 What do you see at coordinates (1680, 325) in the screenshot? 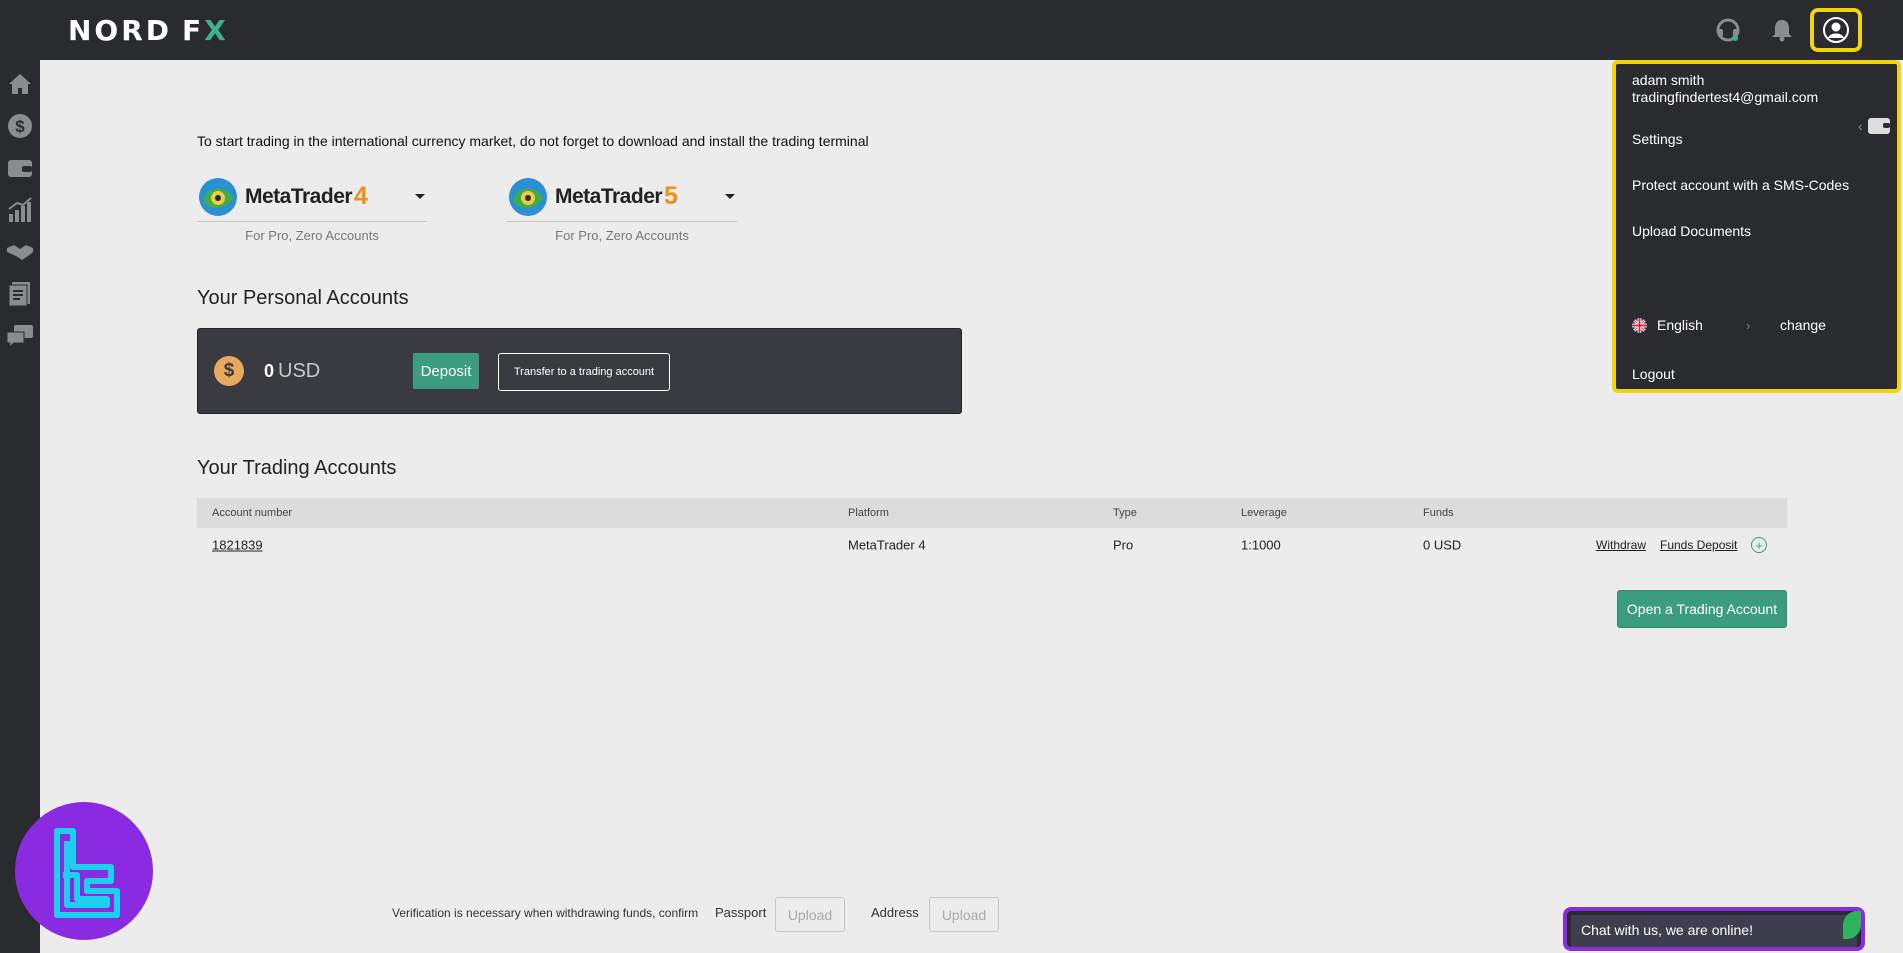
I see `language-label: English` at bounding box center [1680, 325].